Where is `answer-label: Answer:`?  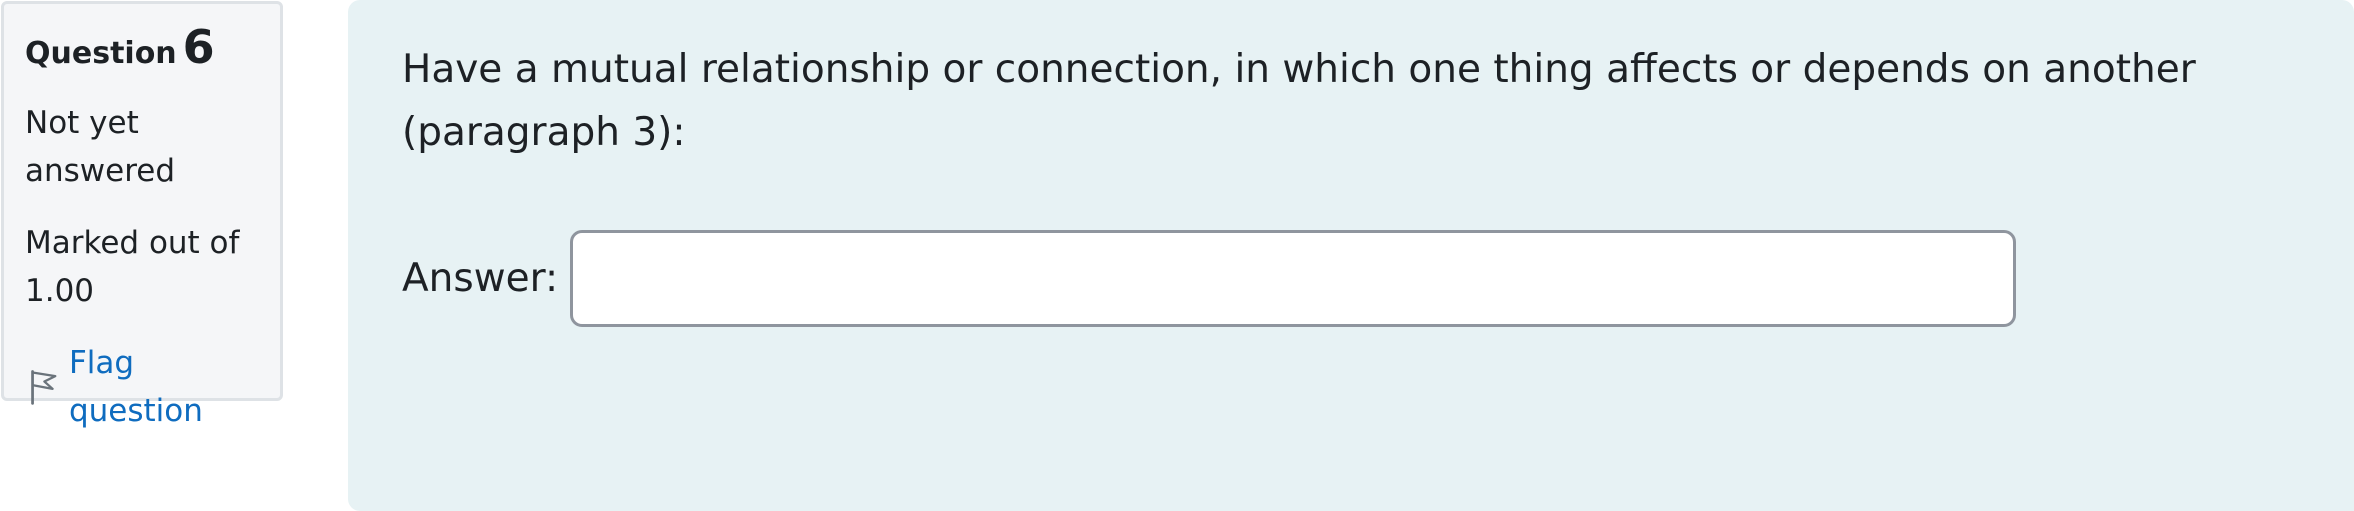 answer-label: Answer: is located at coordinates (480, 278).